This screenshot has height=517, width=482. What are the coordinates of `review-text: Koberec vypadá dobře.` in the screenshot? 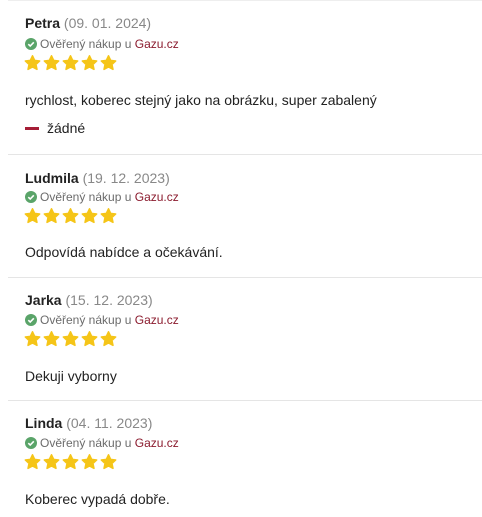 It's located at (97, 499).